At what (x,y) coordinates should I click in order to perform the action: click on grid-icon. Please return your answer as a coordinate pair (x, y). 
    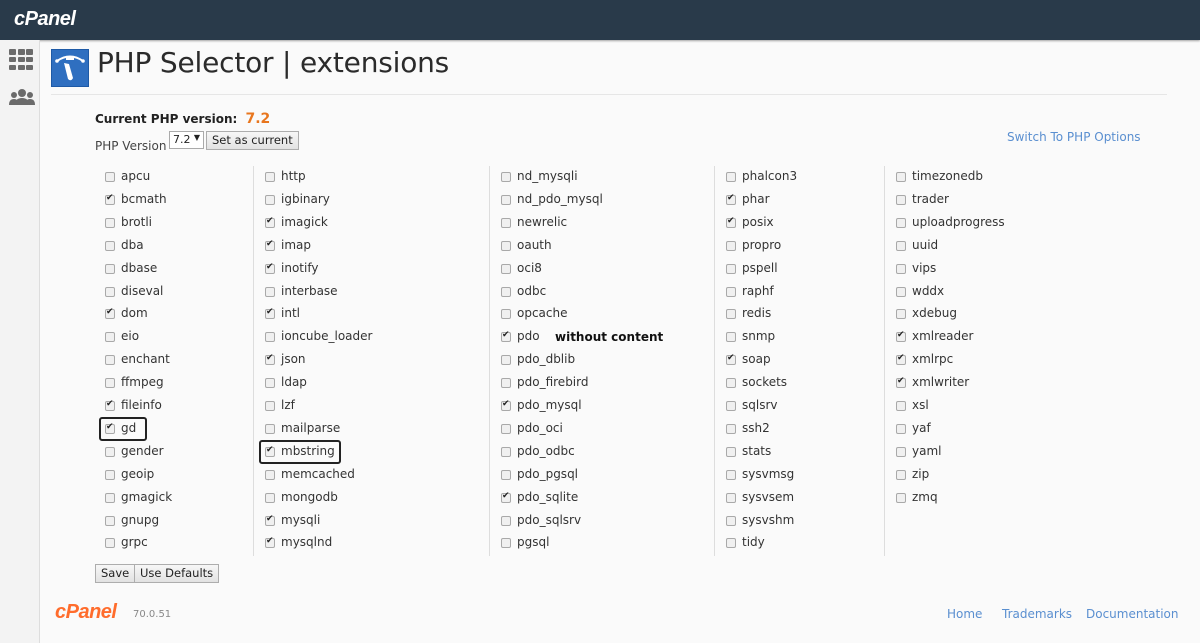
    Looking at the image, I should click on (21, 60).